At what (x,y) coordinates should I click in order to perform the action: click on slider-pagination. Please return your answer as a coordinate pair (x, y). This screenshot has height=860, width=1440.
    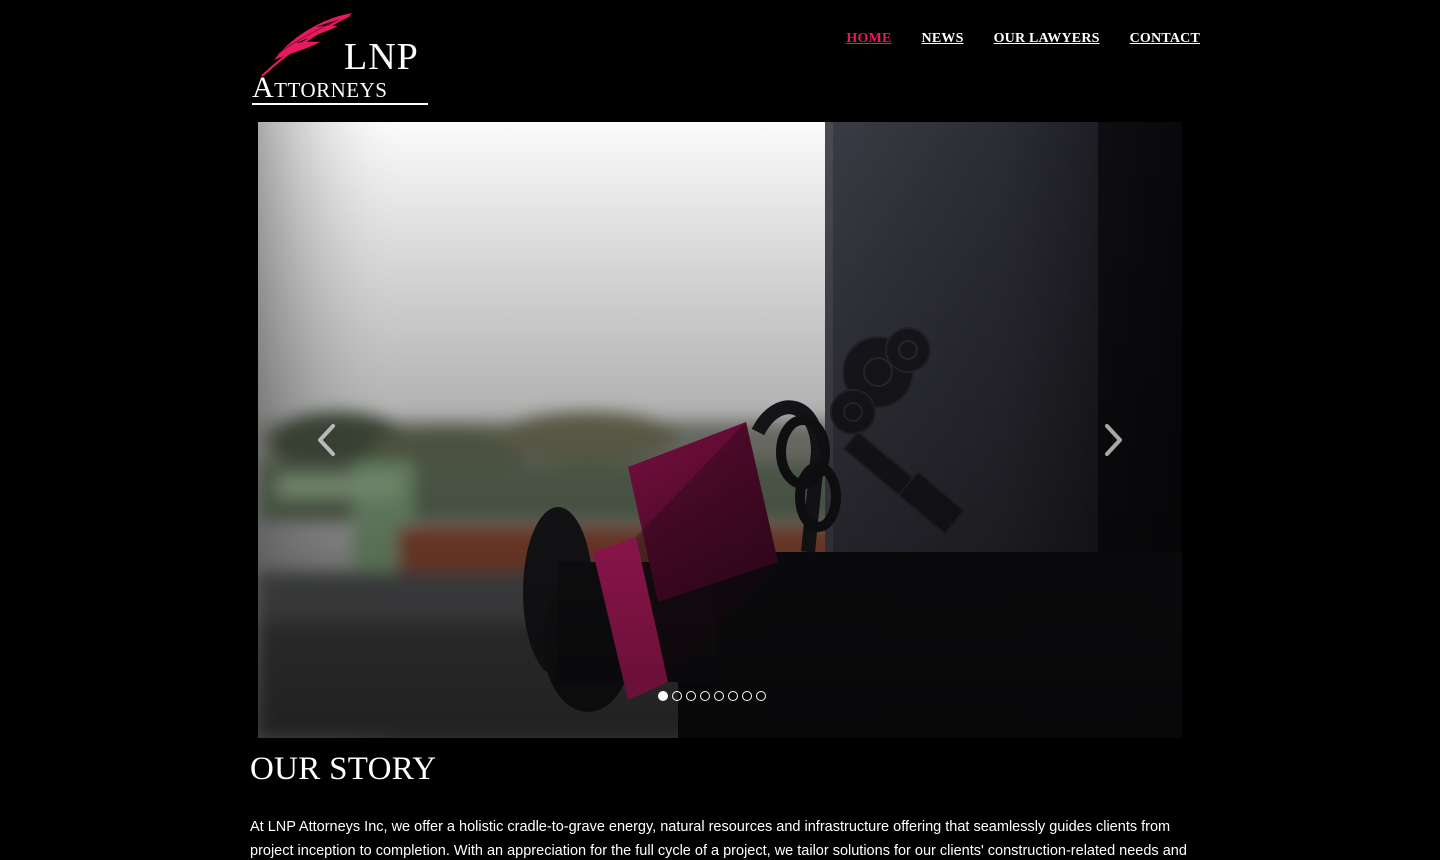
    Looking at the image, I should click on (712, 696).